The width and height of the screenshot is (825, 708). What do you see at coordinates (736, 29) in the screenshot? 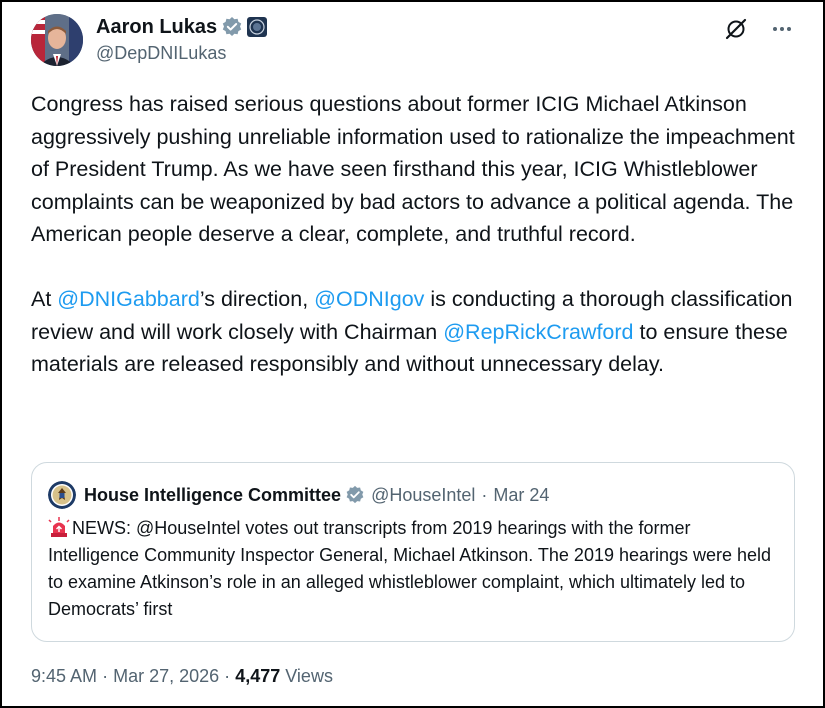
I see `grok-icon` at bounding box center [736, 29].